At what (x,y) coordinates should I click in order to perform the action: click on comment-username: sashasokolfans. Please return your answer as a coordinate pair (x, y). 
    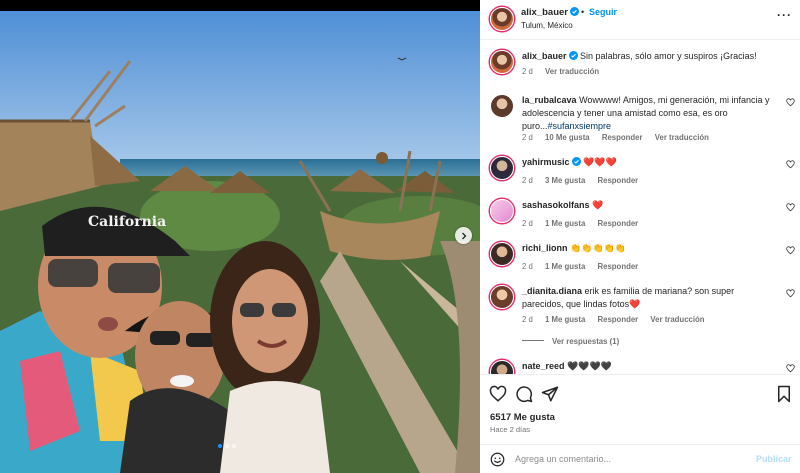
    Looking at the image, I should click on (556, 205).